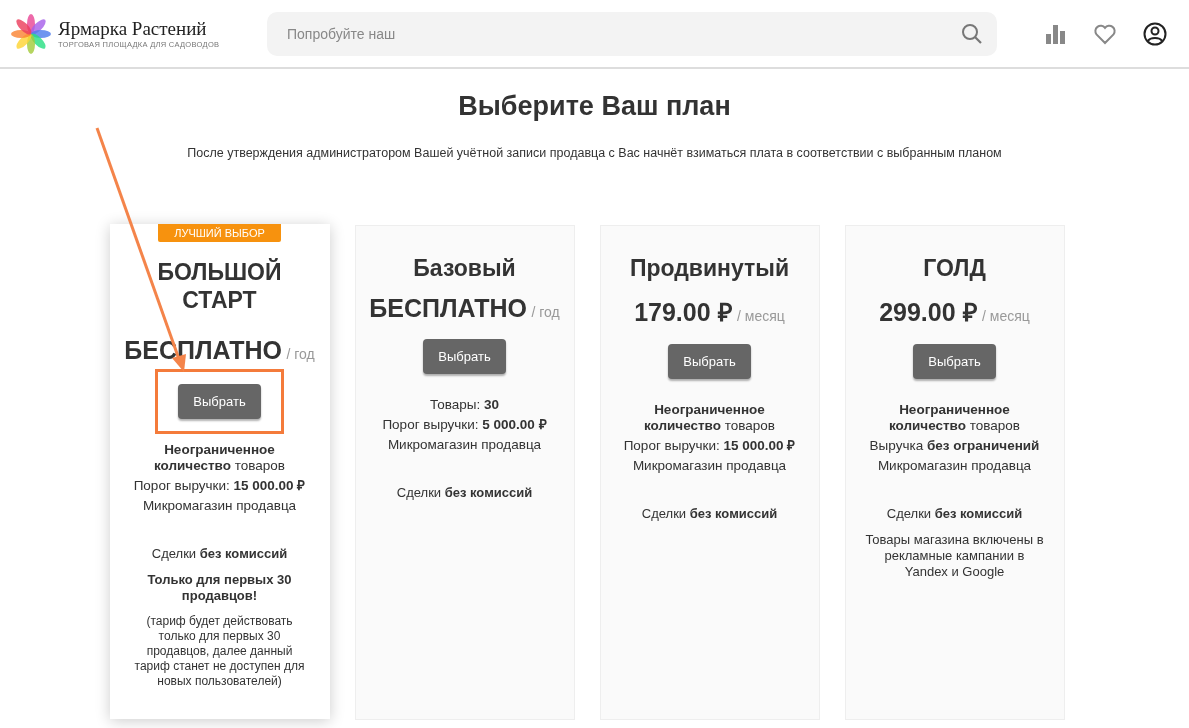 The height and width of the screenshot is (728, 1189). What do you see at coordinates (464, 268) in the screenshot?
I see `plan-name: Базовый` at bounding box center [464, 268].